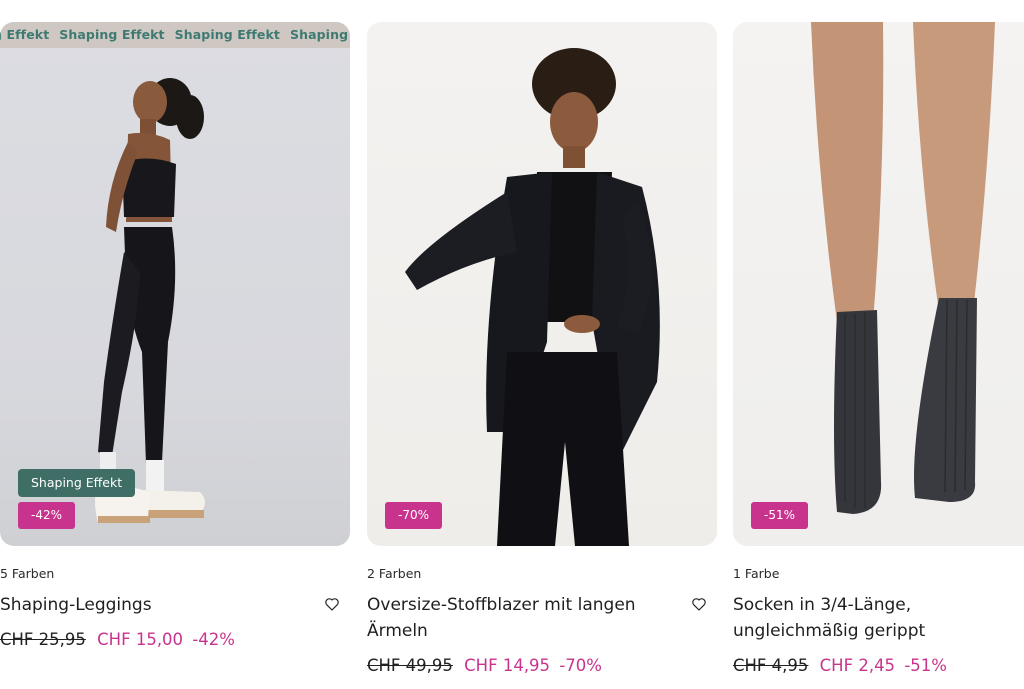  Describe the element at coordinates (43, 639) in the screenshot. I see `original-price: CHF 25,95` at that location.